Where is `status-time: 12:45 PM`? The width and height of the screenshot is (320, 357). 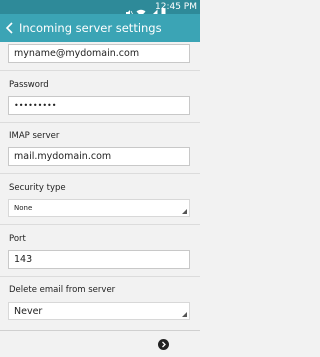 status-time: 12:45 PM is located at coordinates (176, 7).